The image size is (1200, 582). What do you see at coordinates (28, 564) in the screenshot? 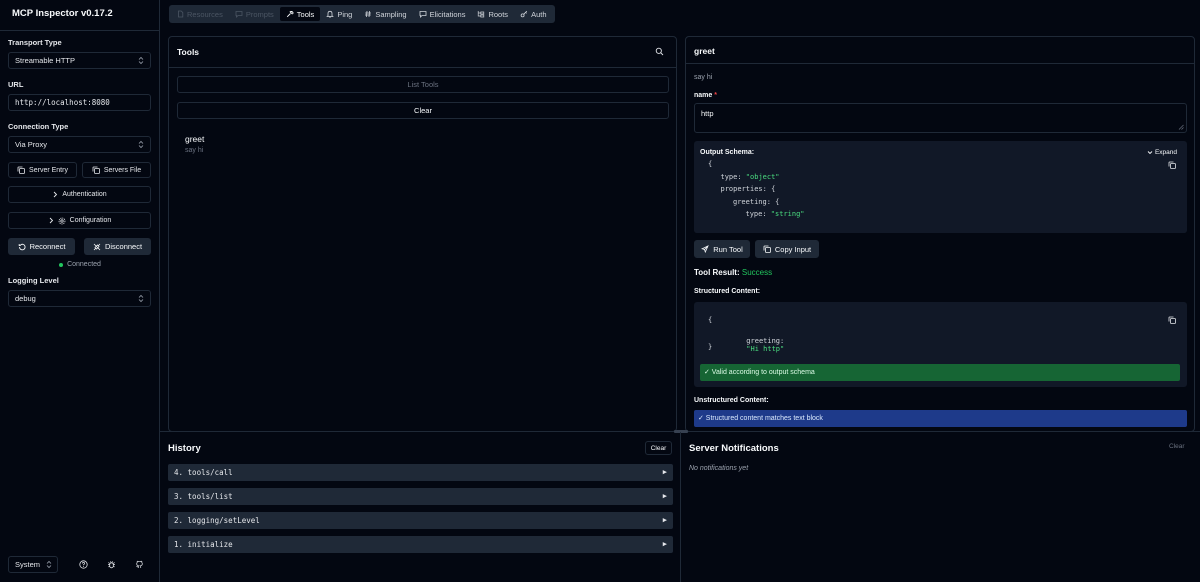
I see `theme-value: System` at bounding box center [28, 564].